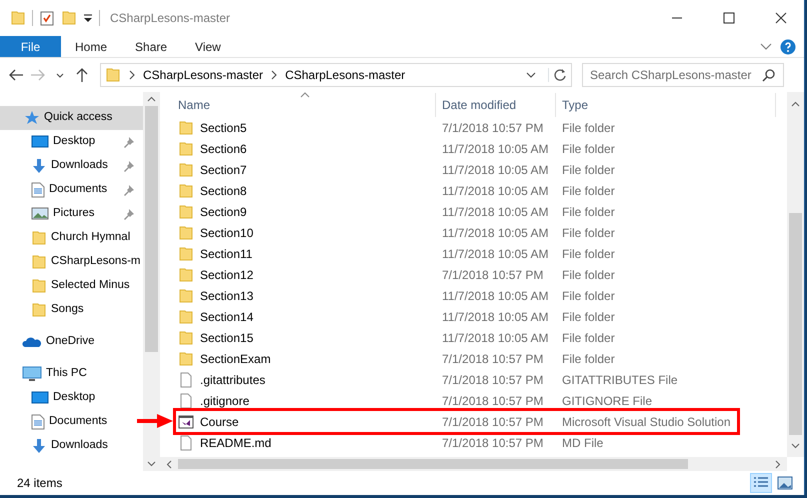 The image size is (807, 498). Describe the element at coordinates (223, 191) in the screenshot. I see `file-name: Section8` at that location.